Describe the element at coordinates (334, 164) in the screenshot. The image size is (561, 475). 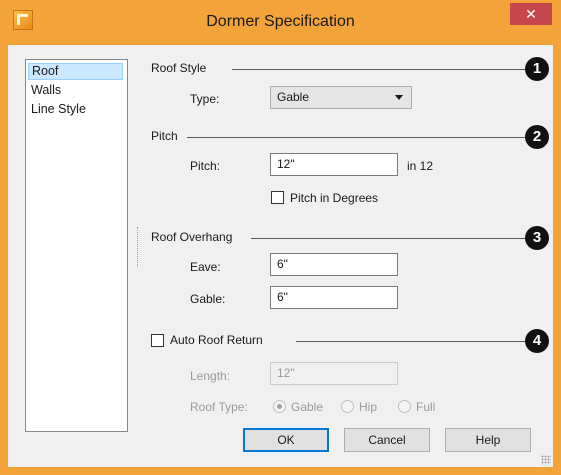
I see `pitch-input: 12"` at that location.